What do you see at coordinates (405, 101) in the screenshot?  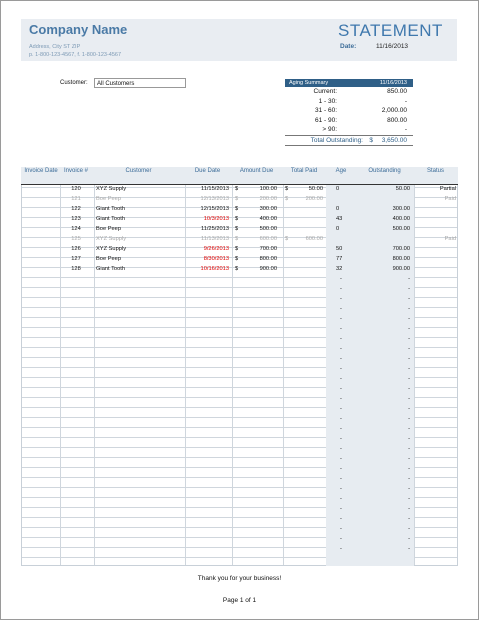 I see `aging-row-value: -` at bounding box center [405, 101].